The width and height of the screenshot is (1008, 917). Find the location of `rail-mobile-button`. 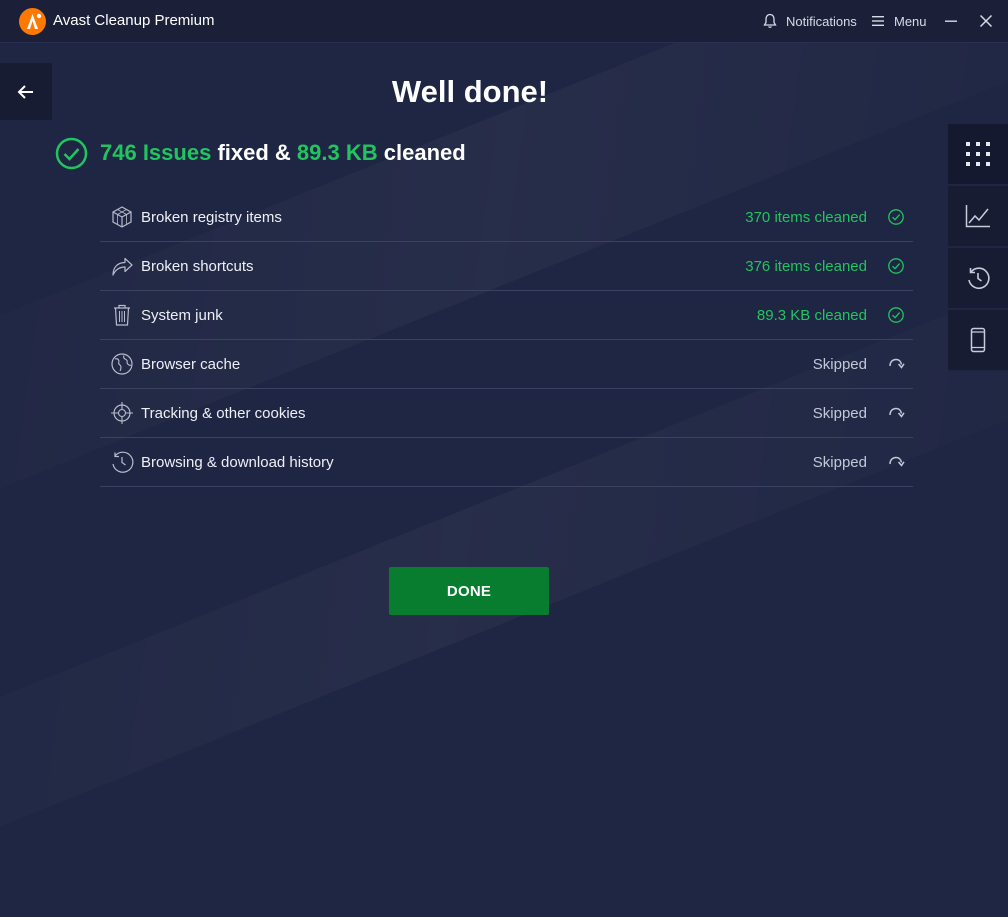

rail-mobile-button is located at coordinates (978, 341).